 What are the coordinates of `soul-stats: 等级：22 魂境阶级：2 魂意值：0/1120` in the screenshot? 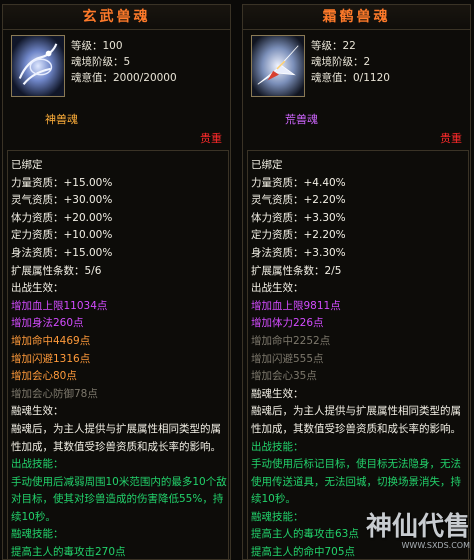 It's located at (350, 62).